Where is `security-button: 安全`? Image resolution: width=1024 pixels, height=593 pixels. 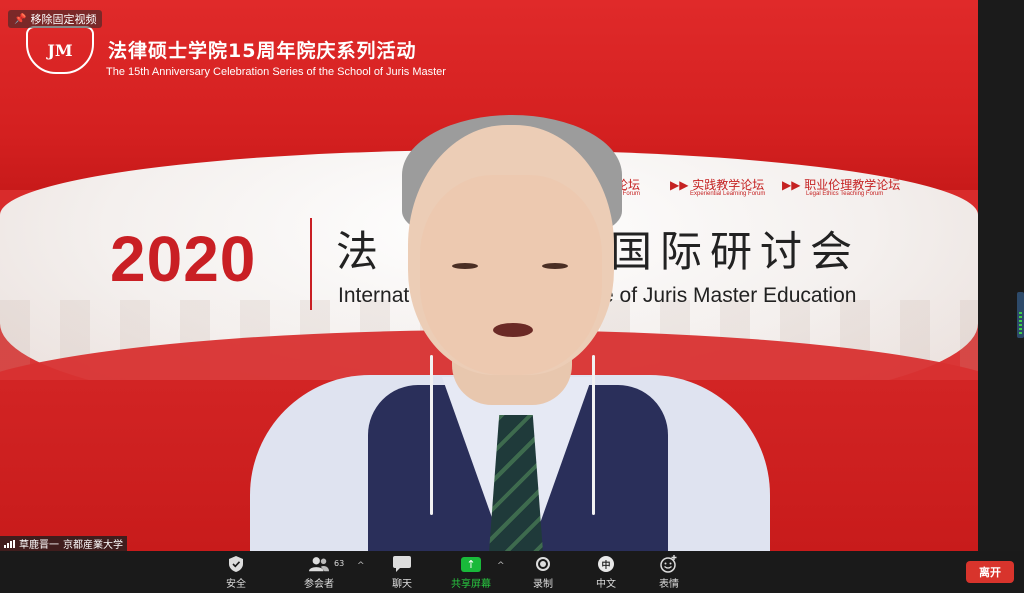
security-button: 安全 is located at coordinates (236, 572).